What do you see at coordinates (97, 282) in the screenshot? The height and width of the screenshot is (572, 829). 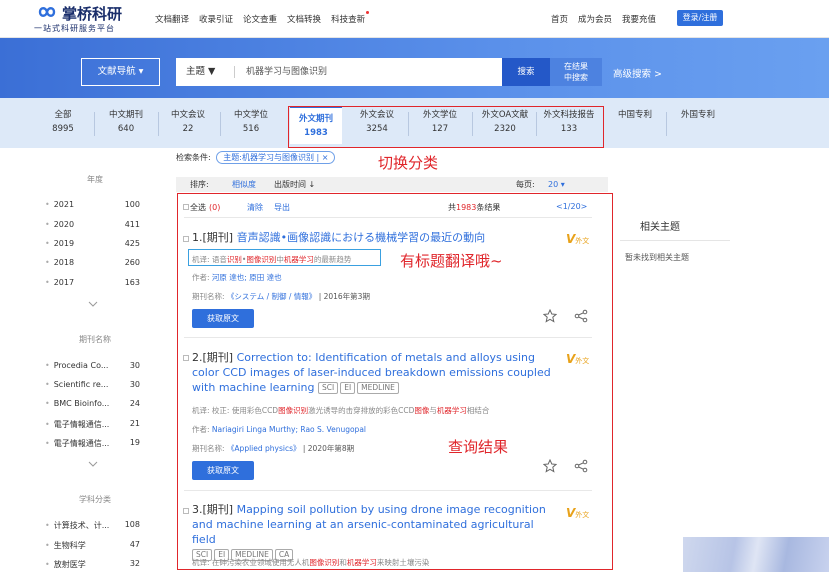 I see `year-item: • 2017 163` at bounding box center [97, 282].